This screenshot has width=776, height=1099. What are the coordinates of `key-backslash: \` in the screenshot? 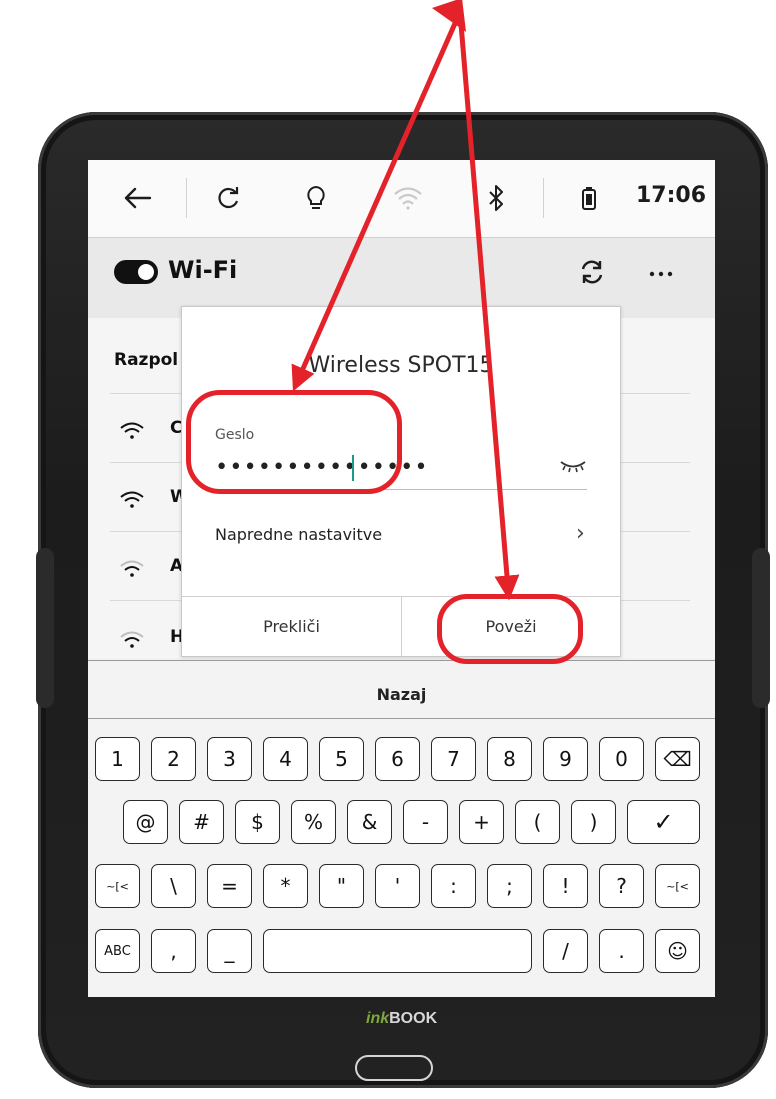 It's located at (173, 886).